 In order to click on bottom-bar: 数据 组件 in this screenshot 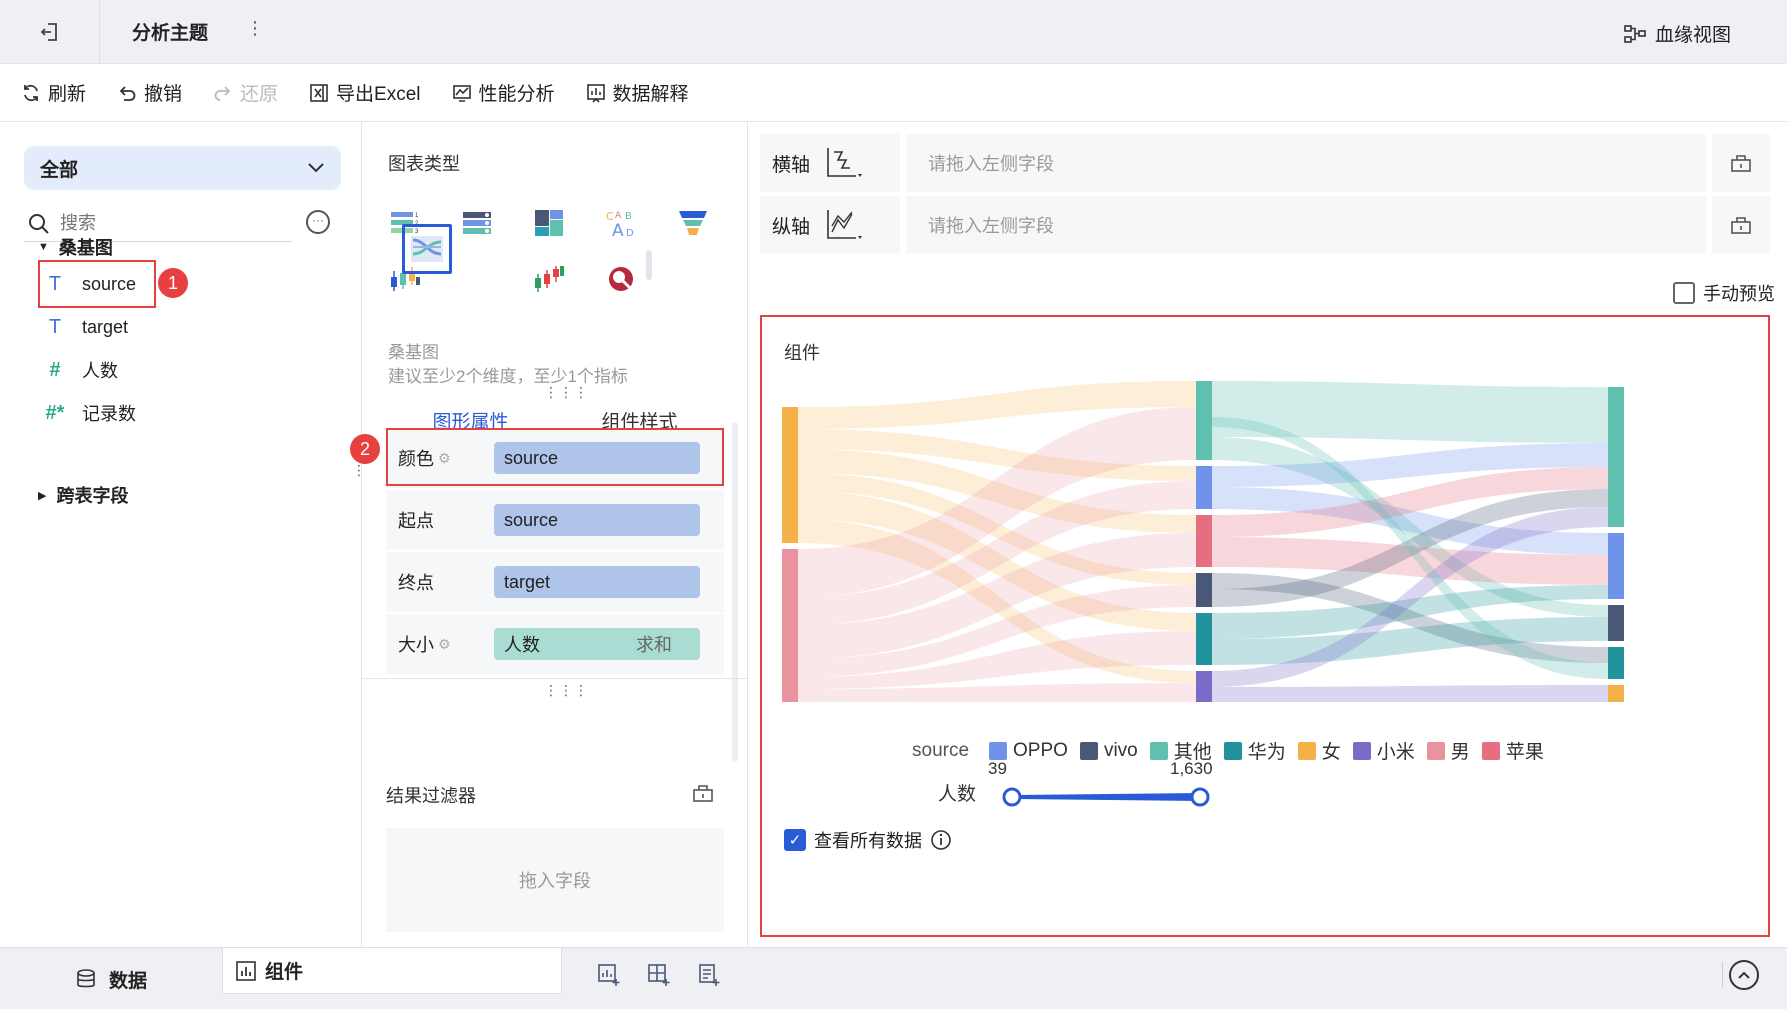, I will do `click(893, 978)`.